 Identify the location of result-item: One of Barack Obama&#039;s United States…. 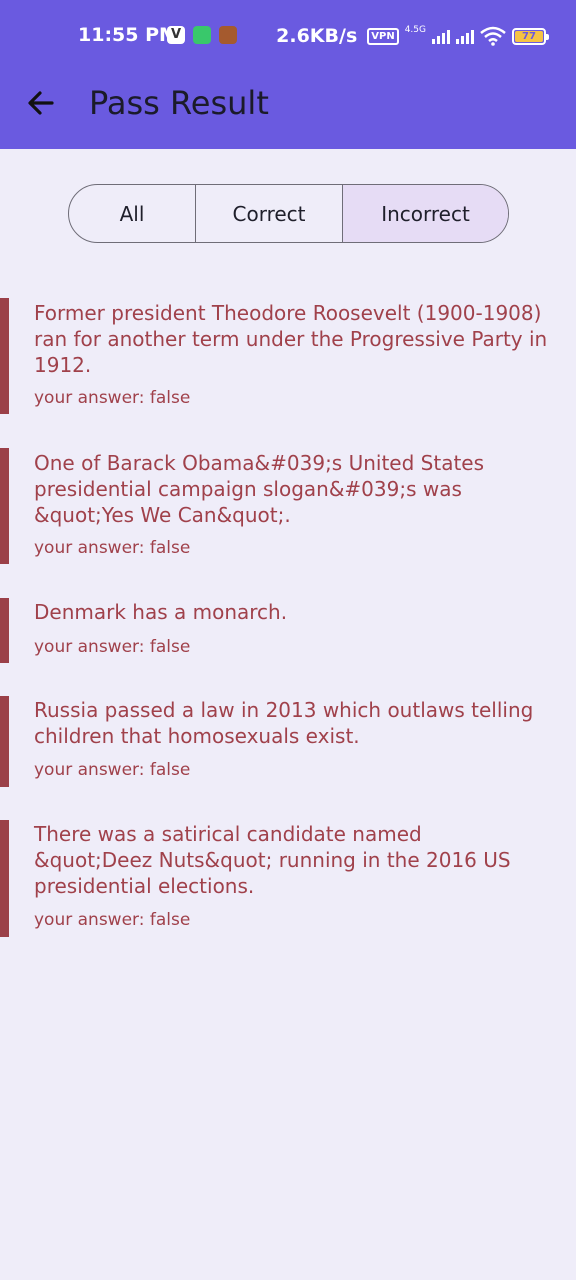
(288, 506).